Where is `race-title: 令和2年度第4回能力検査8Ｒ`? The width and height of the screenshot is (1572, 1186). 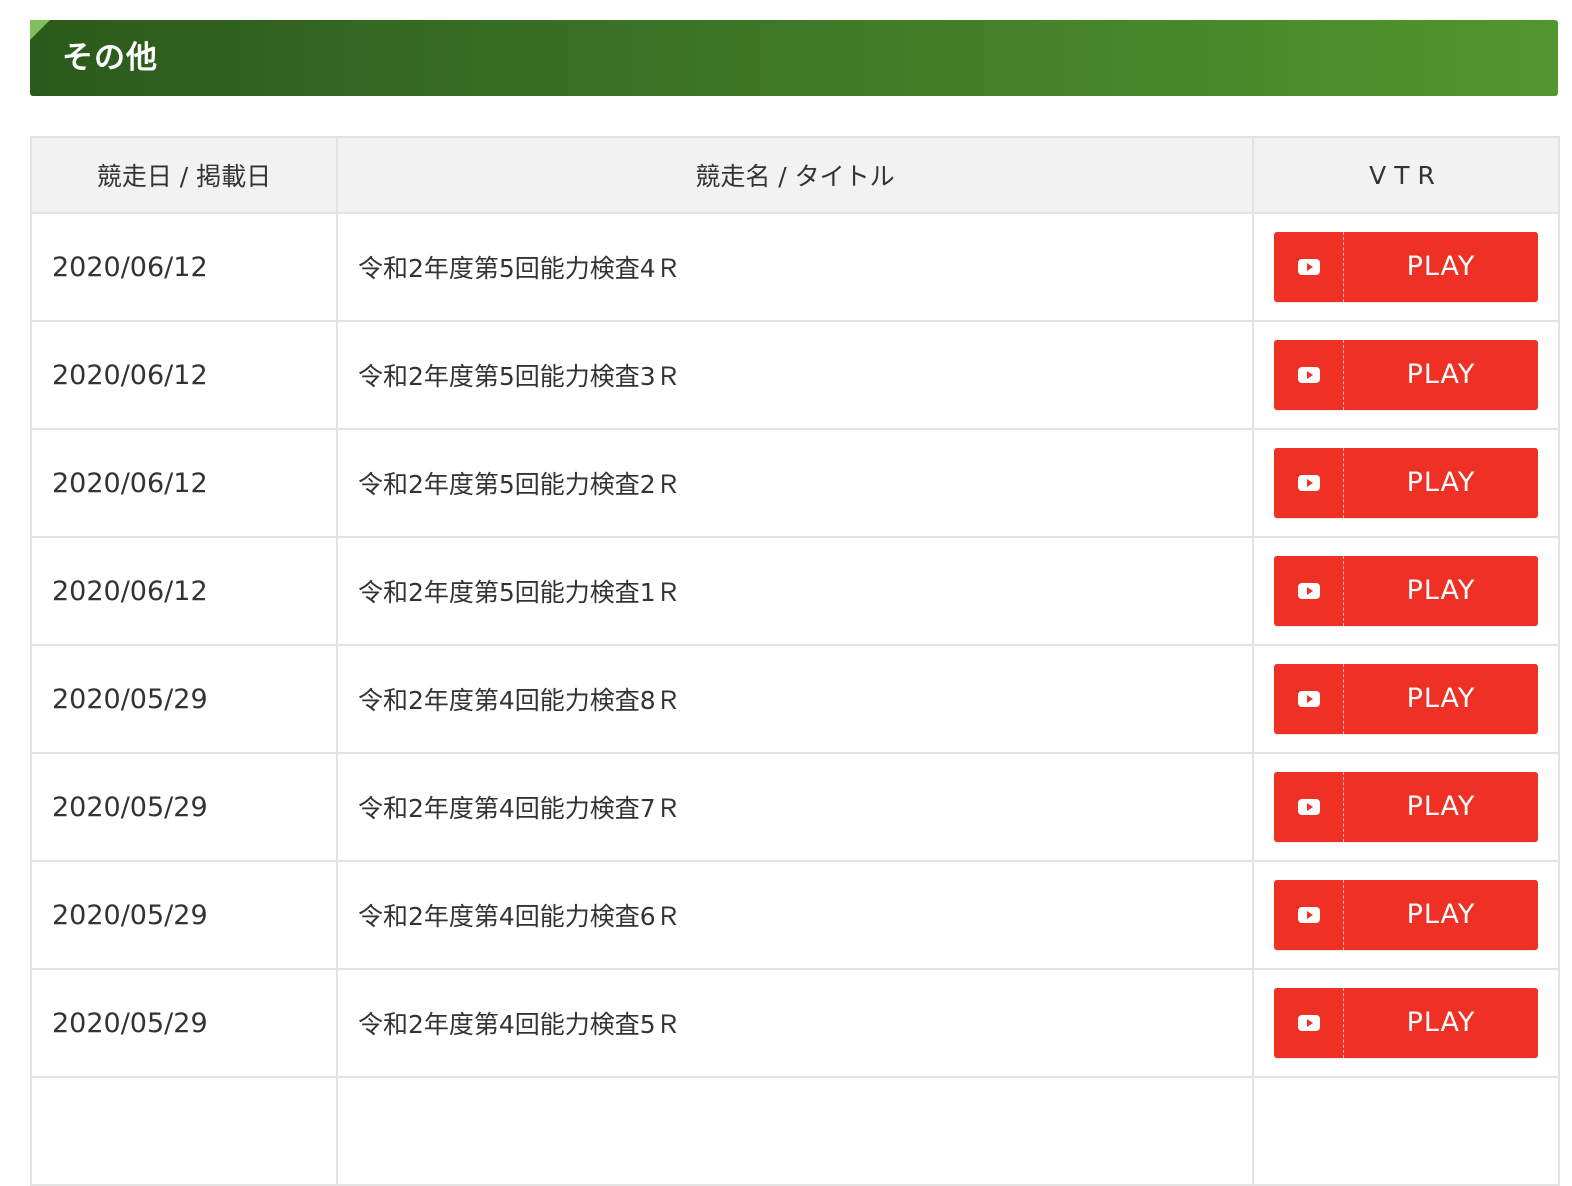 race-title: 令和2年度第4回能力検査8Ｒ is located at coordinates (795, 699).